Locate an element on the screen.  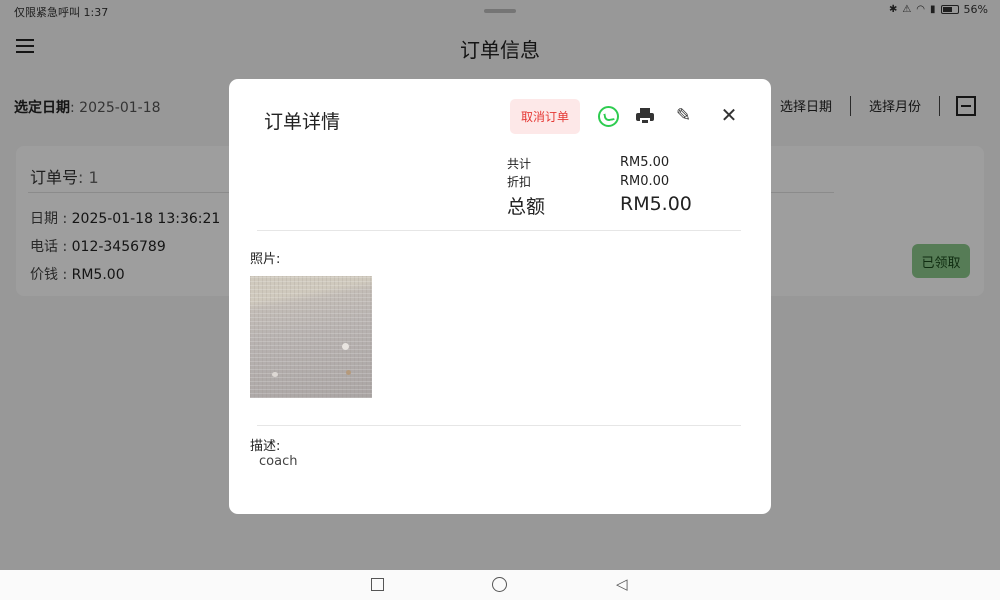
system-nav-bar: ◁ is located at coordinates (500, 585).